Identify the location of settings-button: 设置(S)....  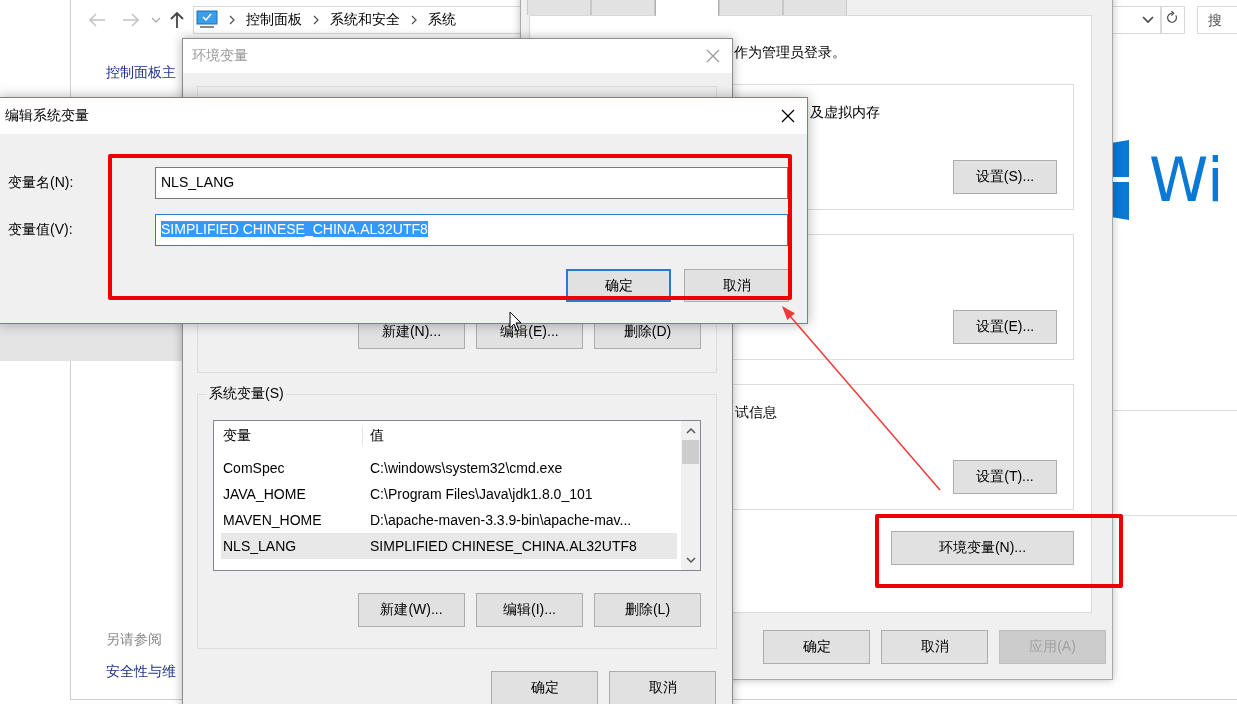
(1005, 177).